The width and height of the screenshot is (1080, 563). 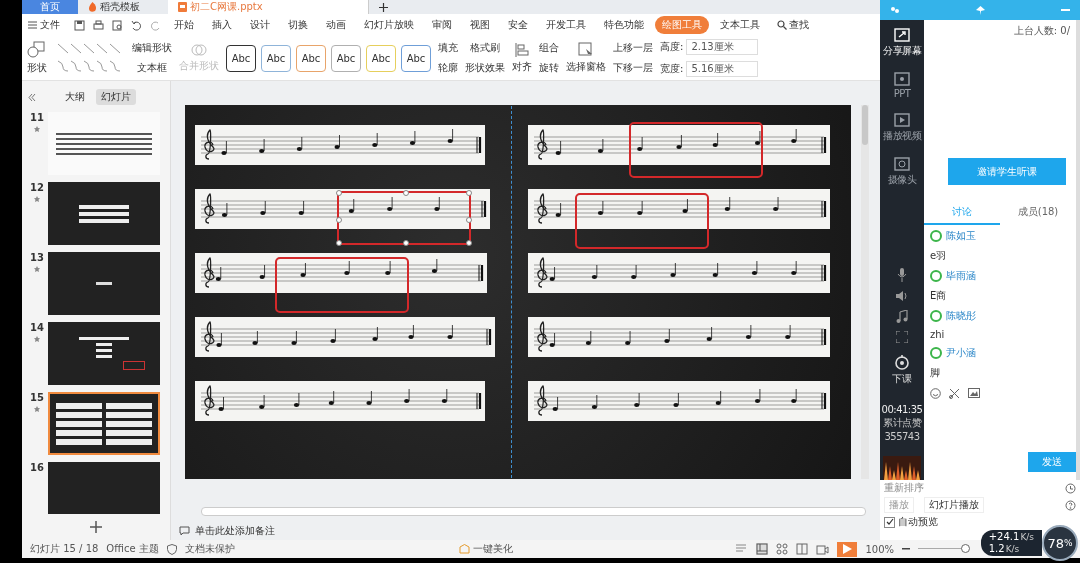 I want to click on align-button: 对齐, so click(x=522, y=67).